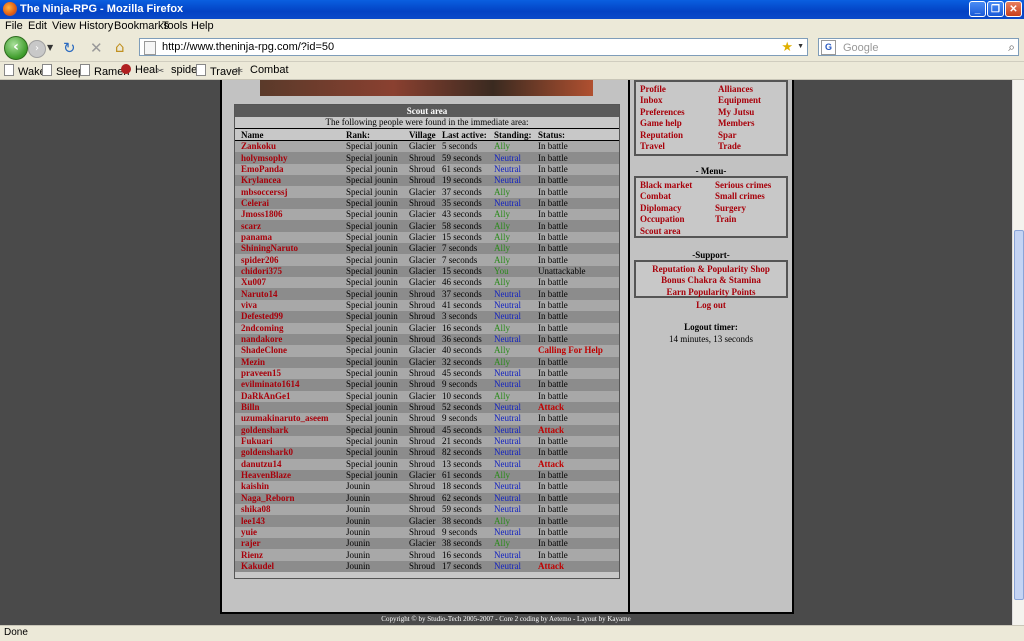  What do you see at coordinates (739, 135) in the screenshot?
I see `menu-link-spar: Spar` at bounding box center [739, 135].